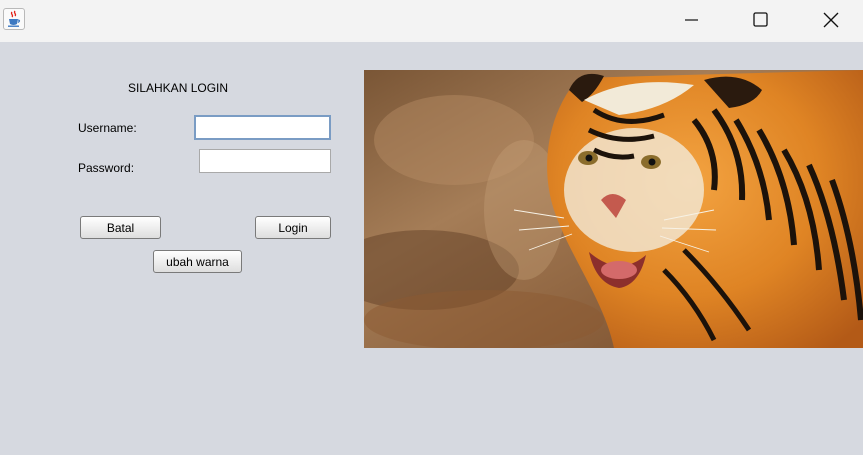 The image size is (863, 455). I want to click on maximize-icon, so click(760, 19).